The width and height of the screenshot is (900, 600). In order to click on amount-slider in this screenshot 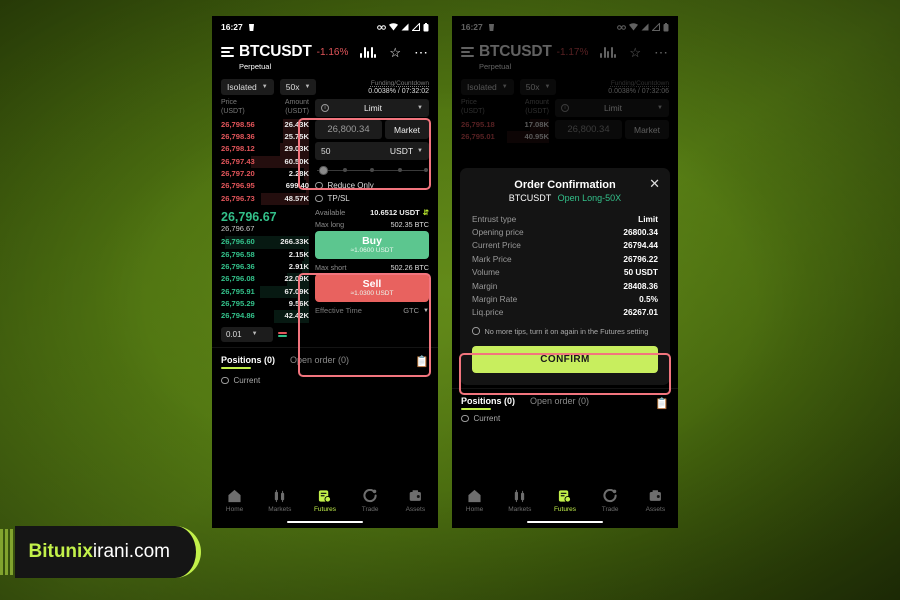, I will do `click(372, 171)`.